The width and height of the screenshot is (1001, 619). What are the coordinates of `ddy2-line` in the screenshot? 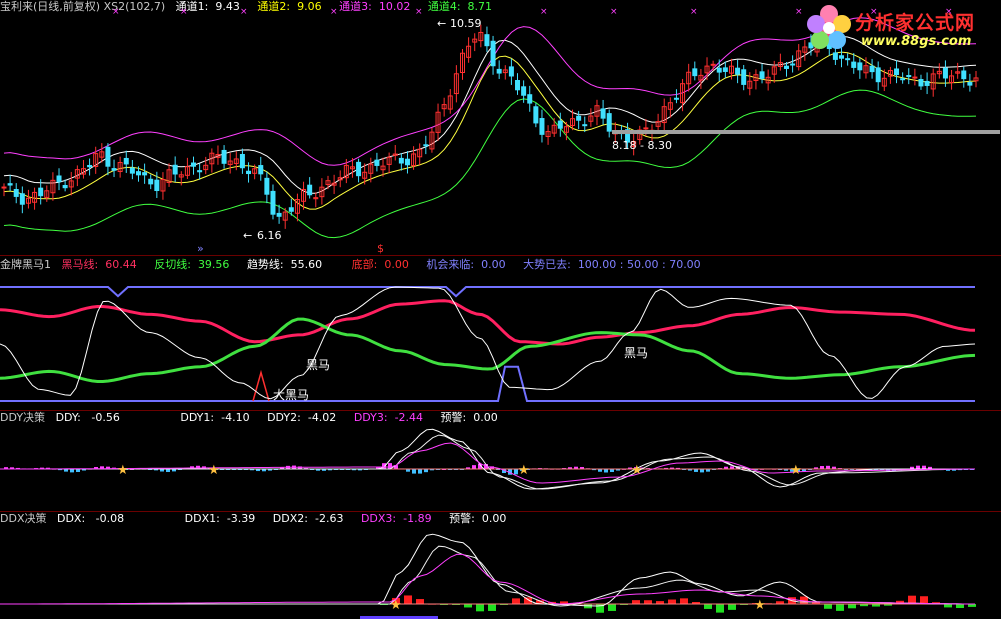 It's located at (487, 462).